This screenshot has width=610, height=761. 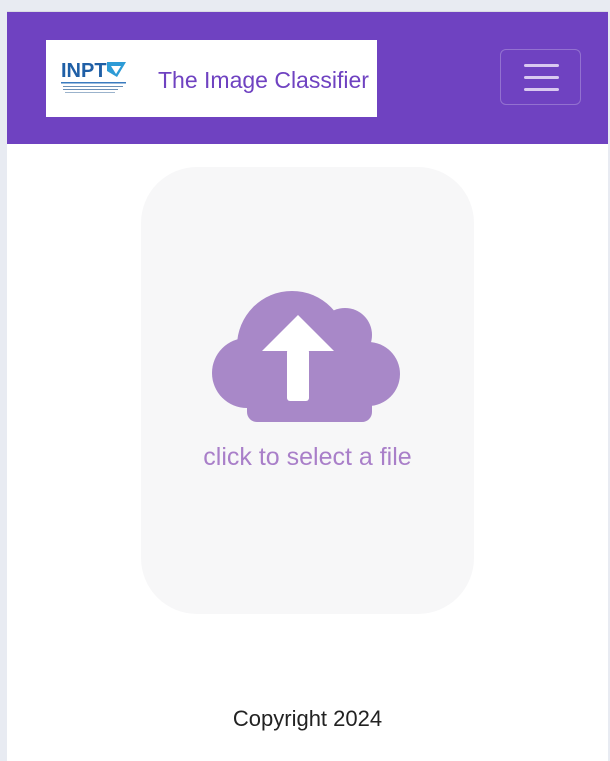 I want to click on footer-copyright: Copyright 2024, so click(x=307, y=718).